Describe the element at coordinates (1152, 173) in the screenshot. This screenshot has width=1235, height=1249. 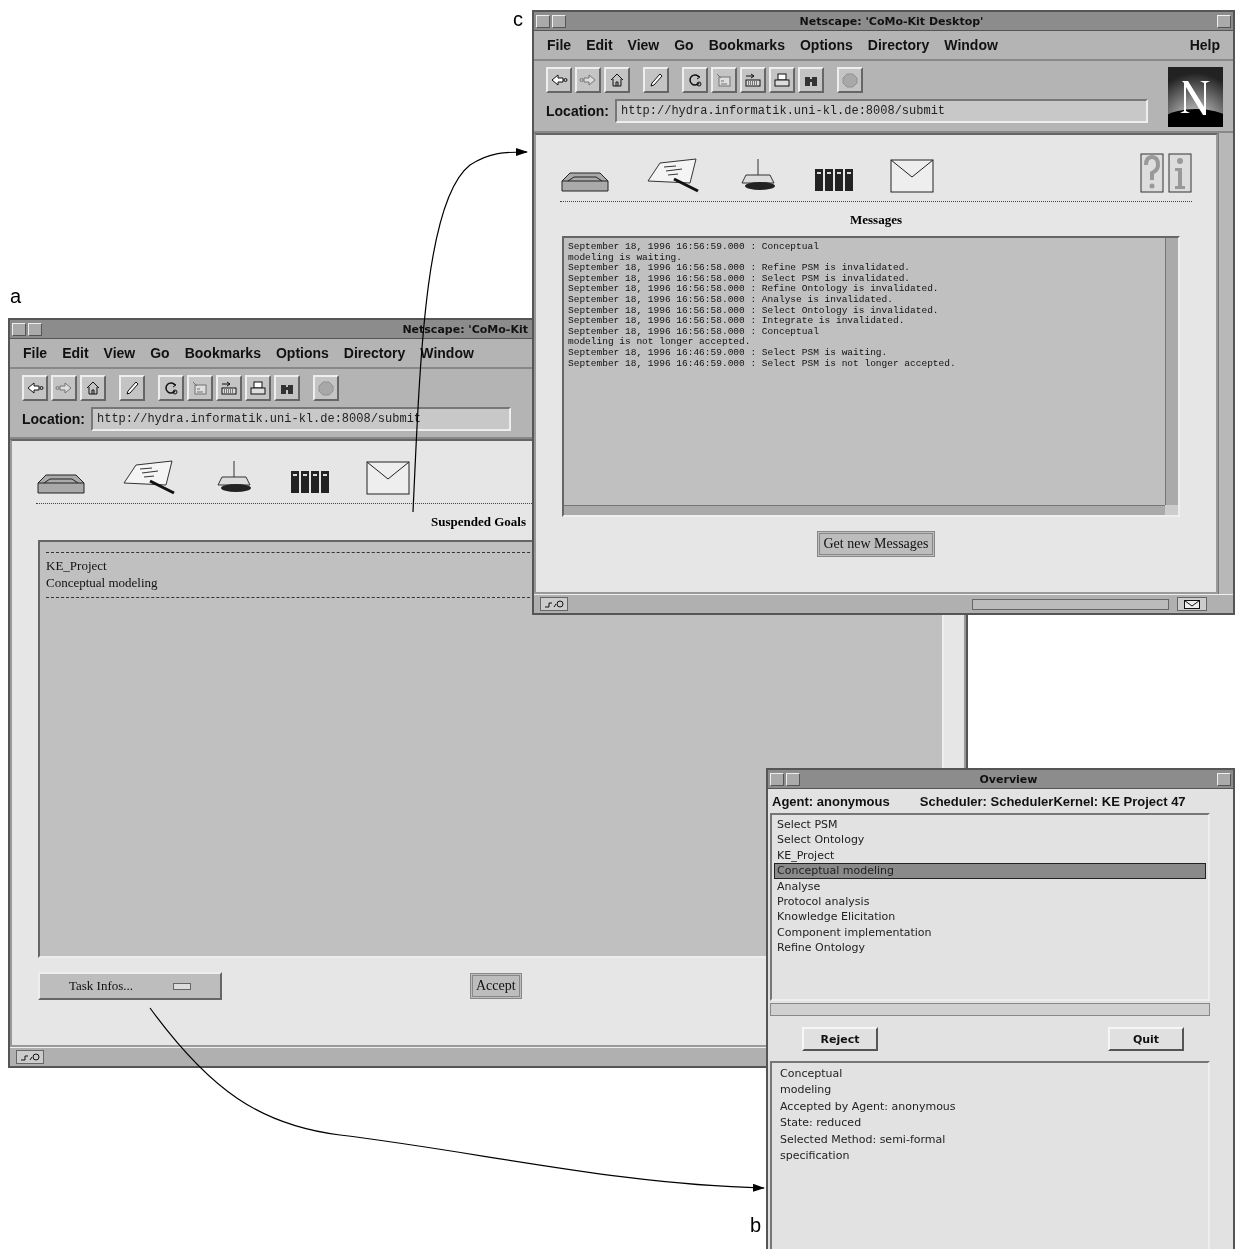
I see `question-mark-icon` at that location.